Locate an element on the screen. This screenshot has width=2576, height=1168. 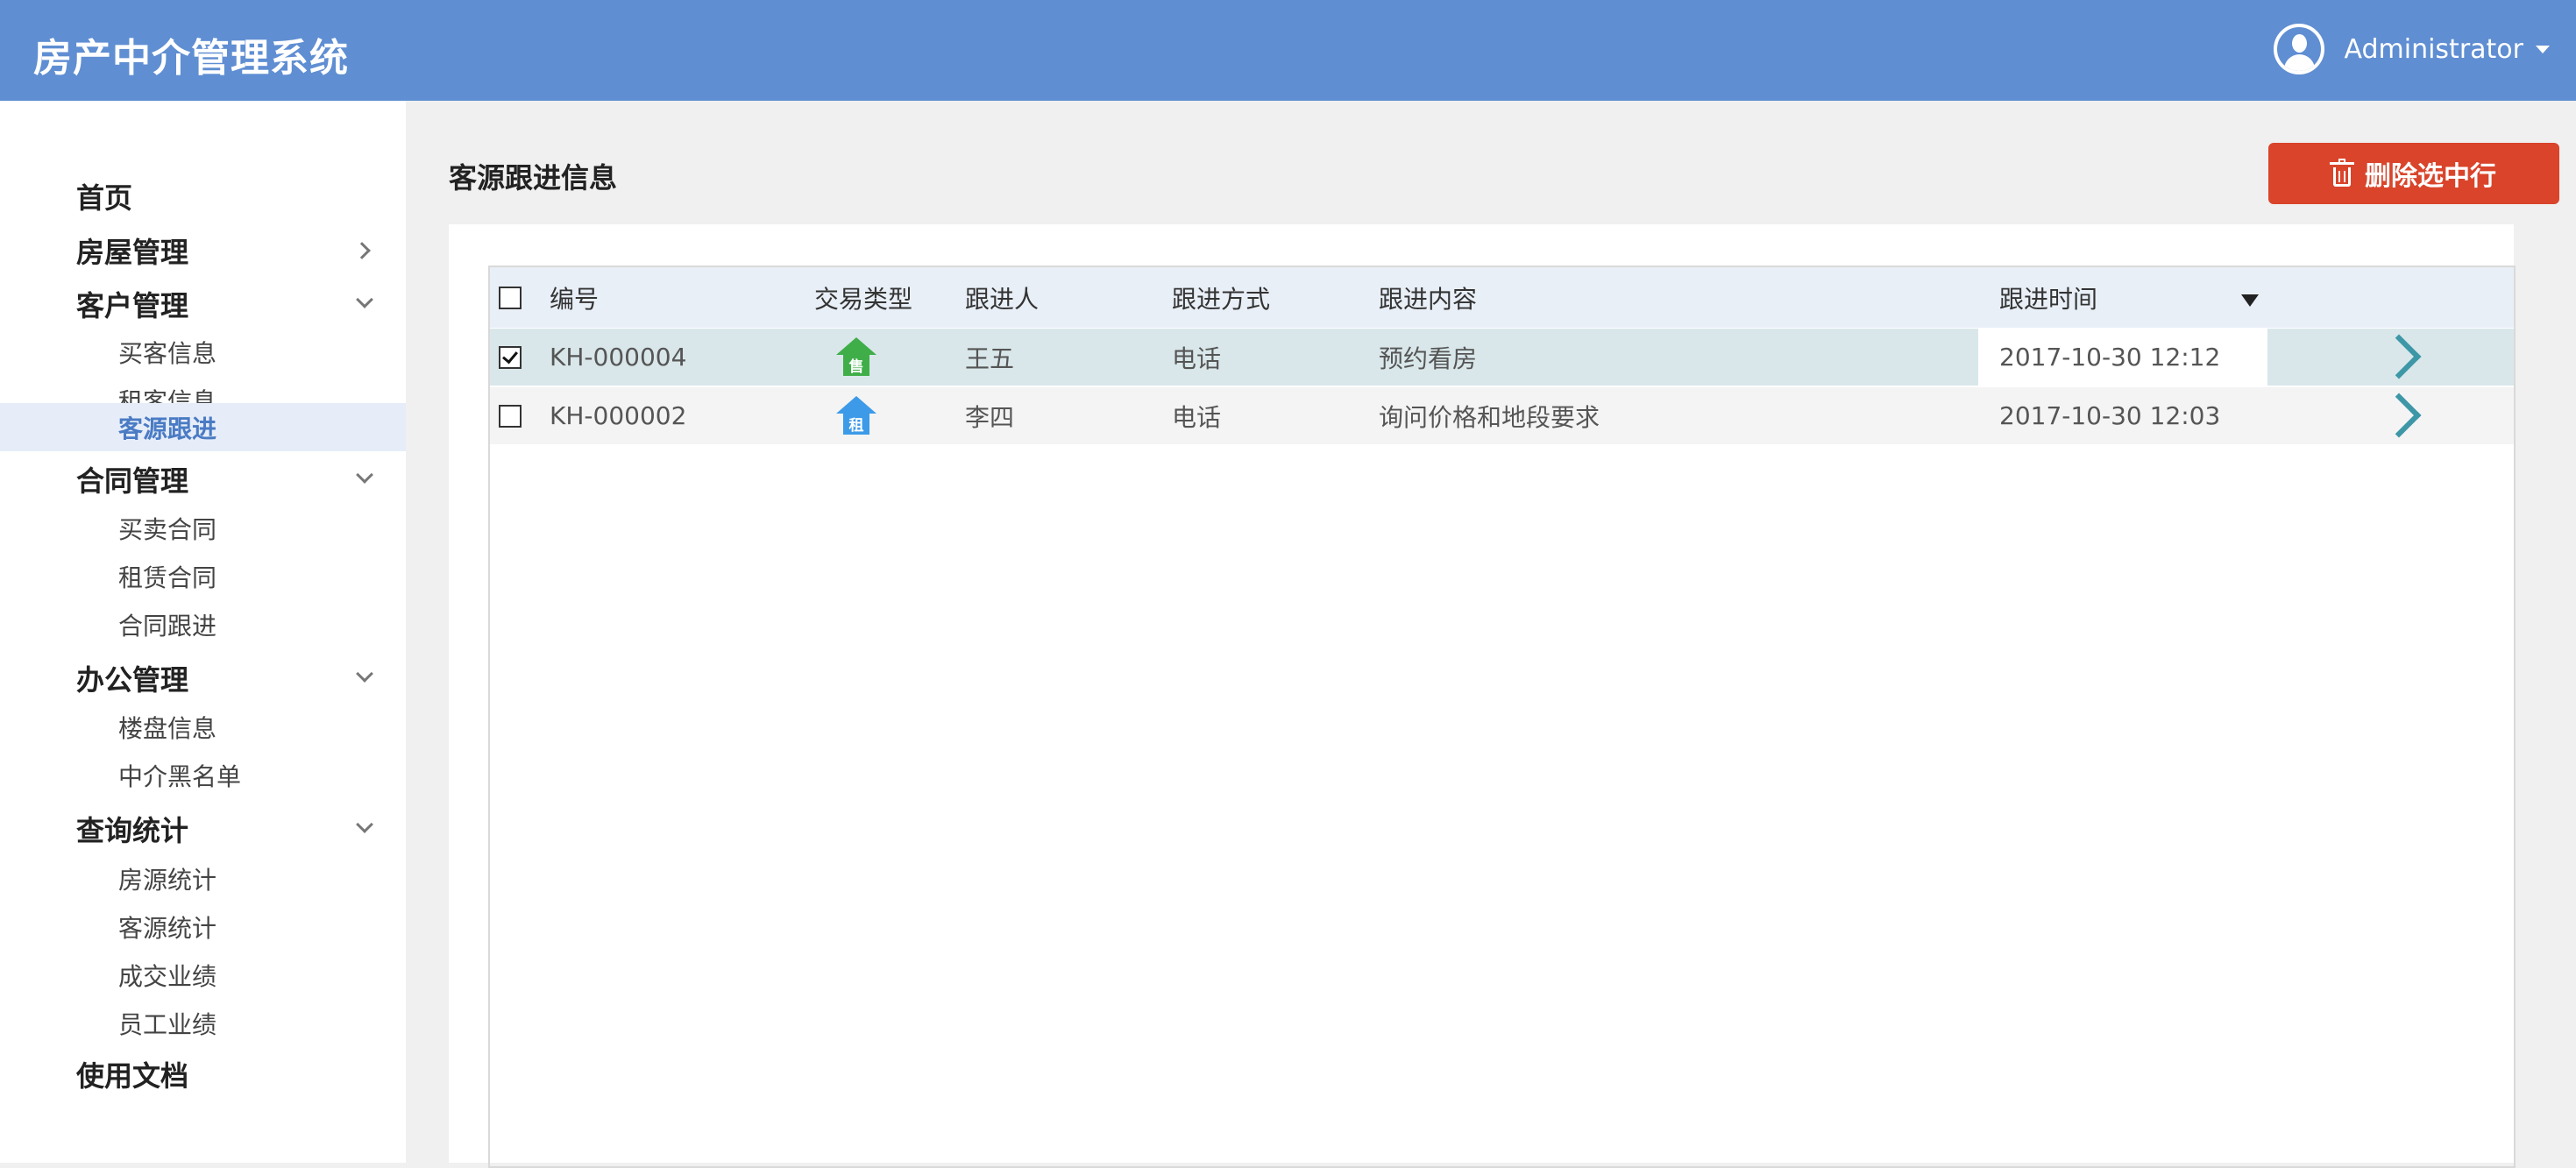
sidebar-item-label: 买客信息 is located at coordinates (167, 353).